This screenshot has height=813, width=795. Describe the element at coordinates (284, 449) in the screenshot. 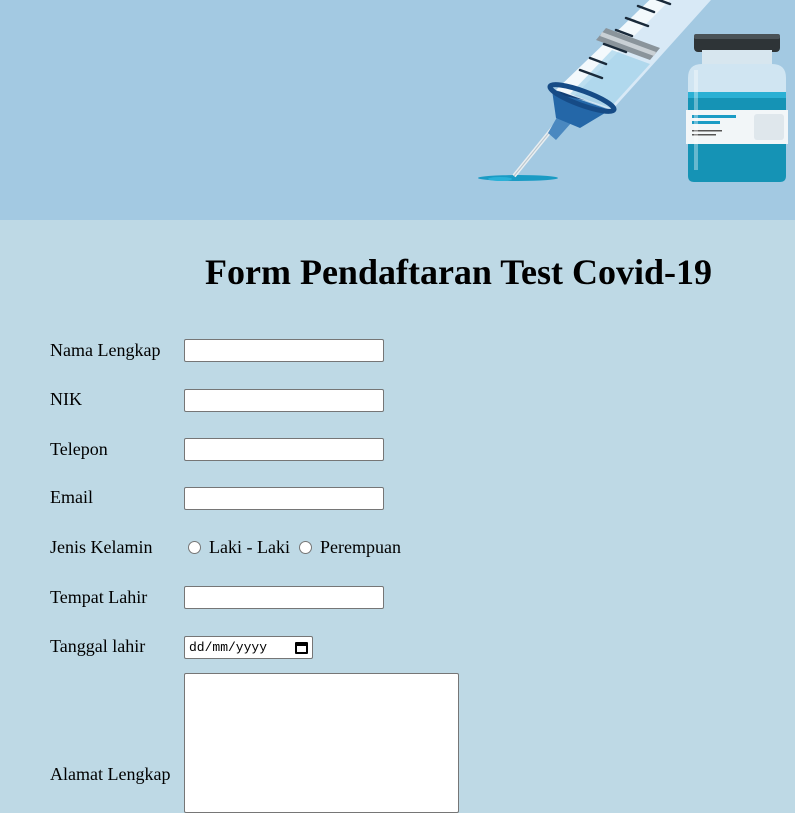

I see `telepon-input` at that location.